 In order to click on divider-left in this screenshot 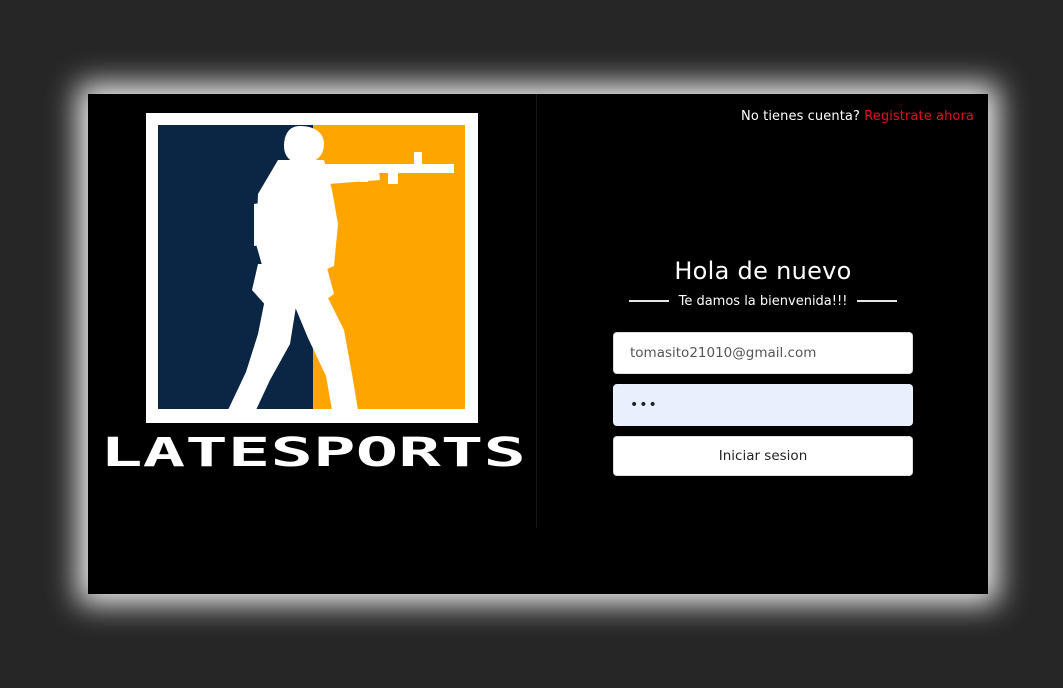, I will do `click(648, 301)`.